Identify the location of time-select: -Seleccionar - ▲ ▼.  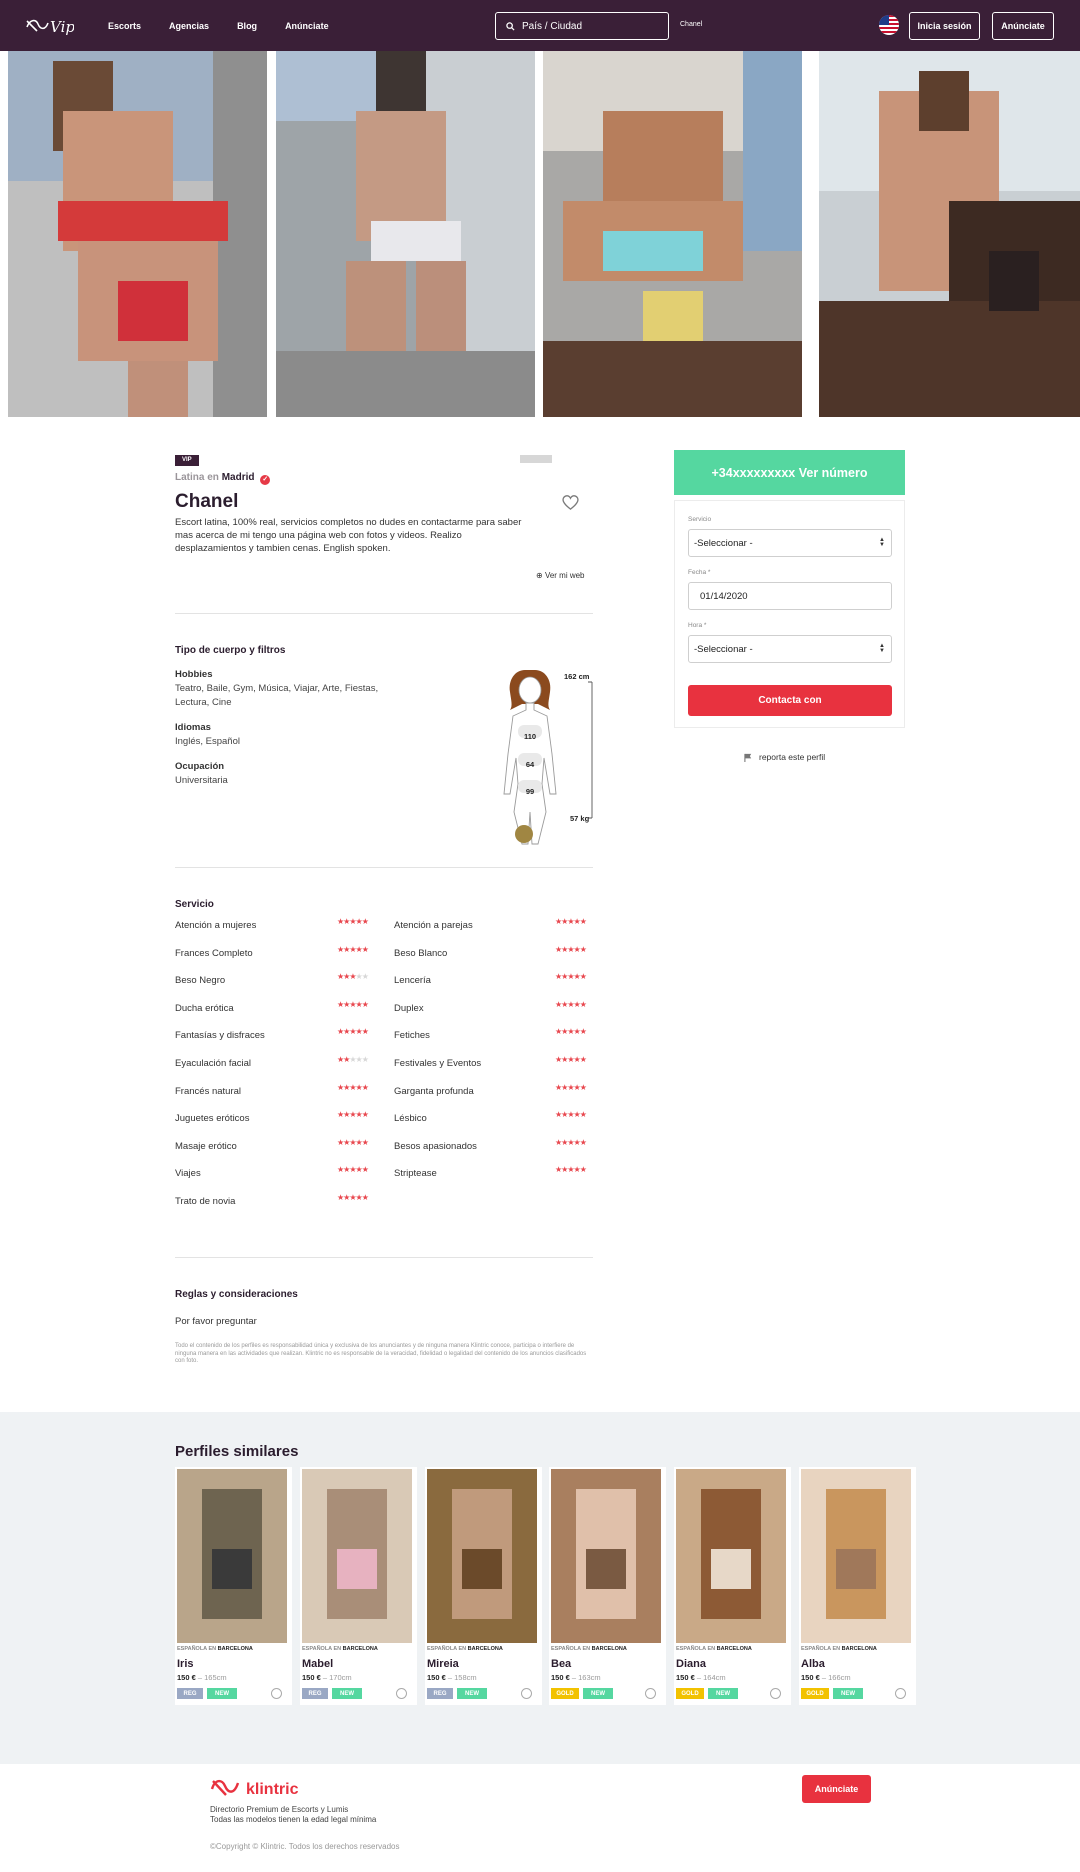
(790, 649).